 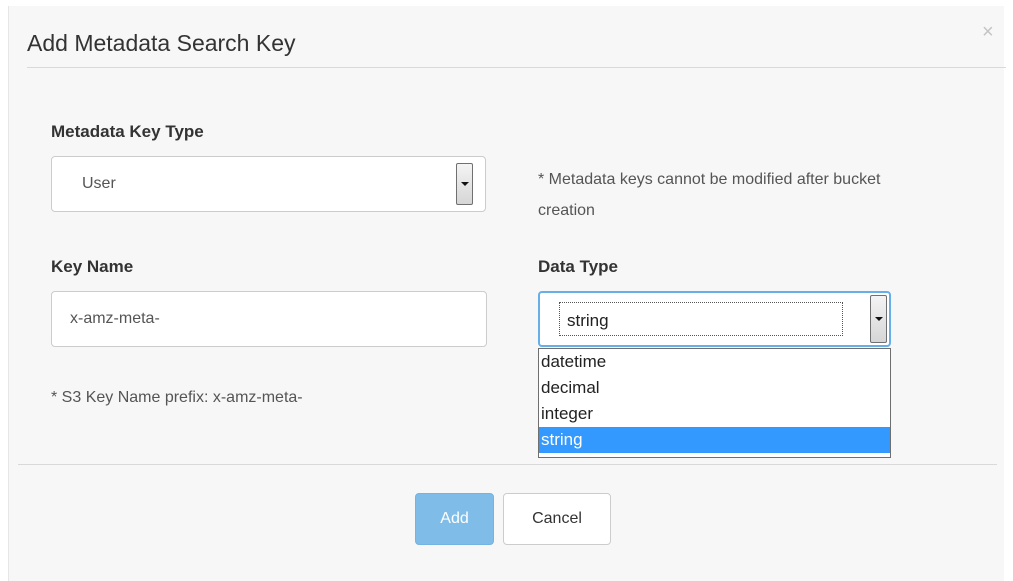 What do you see at coordinates (714, 440) in the screenshot?
I see `option-string: string` at bounding box center [714, 440].